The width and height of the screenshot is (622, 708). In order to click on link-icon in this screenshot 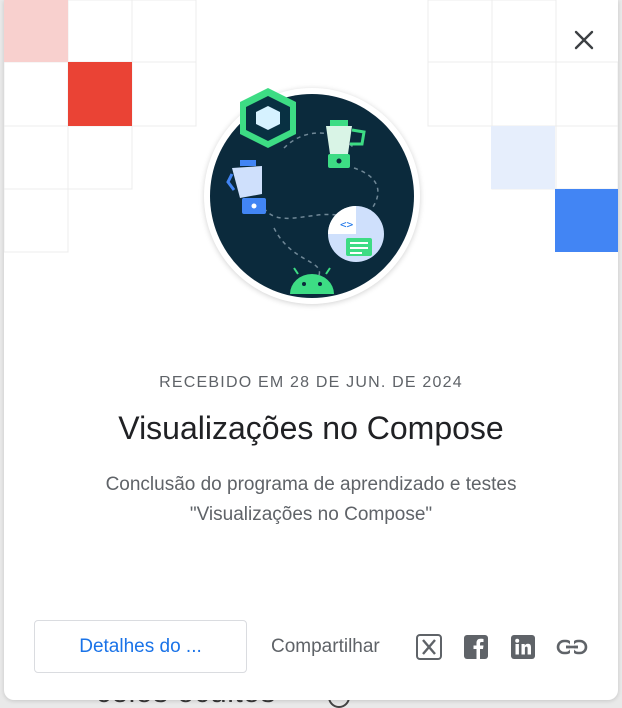, I will do `click(572, 647)`.